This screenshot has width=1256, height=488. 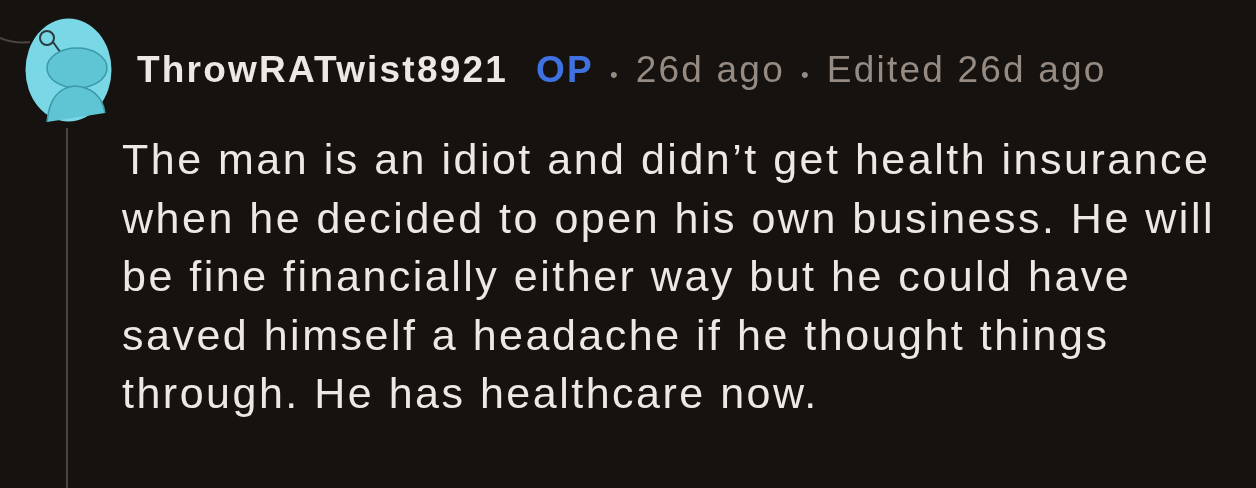 What do you see at coordinates (68, 70) in the screenshot?
I see `avatar-icon` at bounding box center [68, 70].